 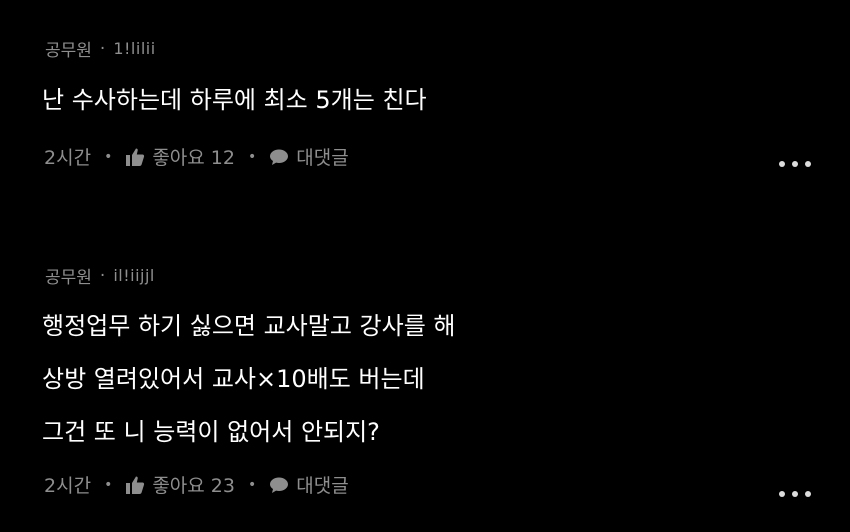 I want to click on comment-actions: 2시간 • 좋아요 23 • 대댓글, so click(x=196, y=484).